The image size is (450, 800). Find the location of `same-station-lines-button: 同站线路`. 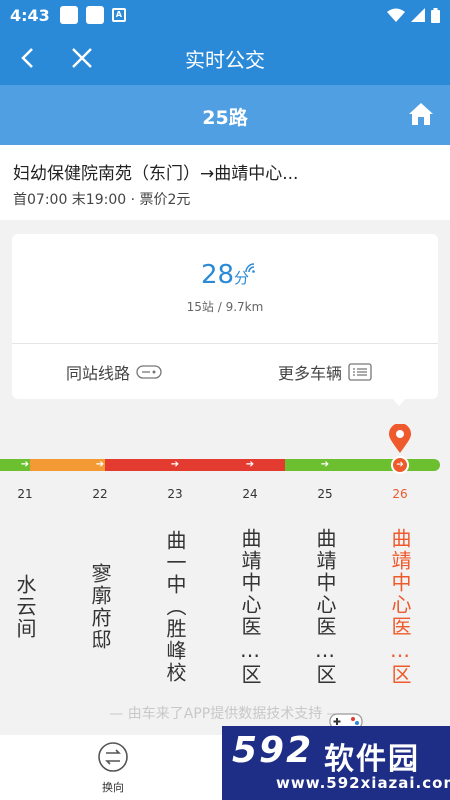

same-station-lines-button: 同站线路 is located at coordinates (114, 371).